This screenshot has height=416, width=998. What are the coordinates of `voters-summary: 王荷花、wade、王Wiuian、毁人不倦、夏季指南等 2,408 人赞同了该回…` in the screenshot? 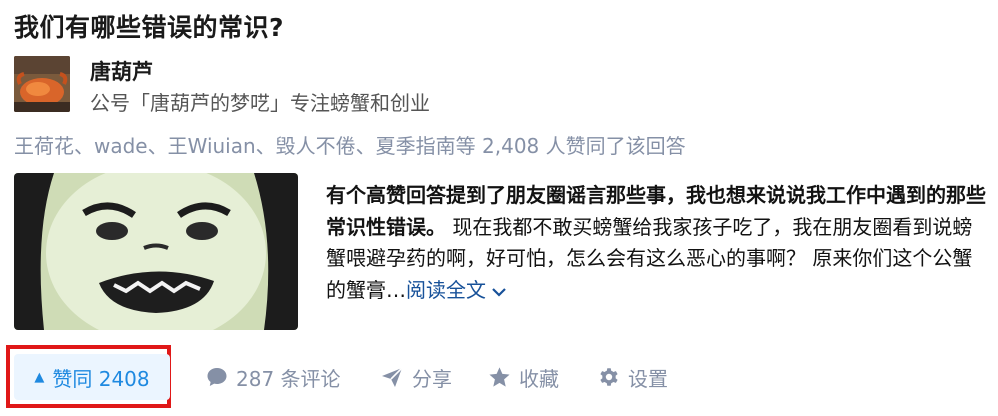 It's located at (350, 144).